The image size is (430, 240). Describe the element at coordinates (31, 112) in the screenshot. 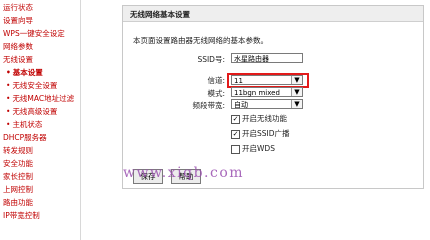

I see `sidebar-item-advanced-wireless: • 无线高级设置` at that location.